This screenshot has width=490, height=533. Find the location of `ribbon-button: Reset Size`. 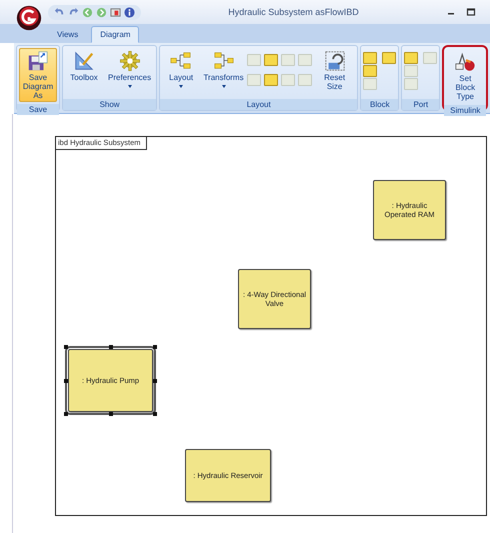

ribbon-button: Reset Size is located at coordinates (335, 71).